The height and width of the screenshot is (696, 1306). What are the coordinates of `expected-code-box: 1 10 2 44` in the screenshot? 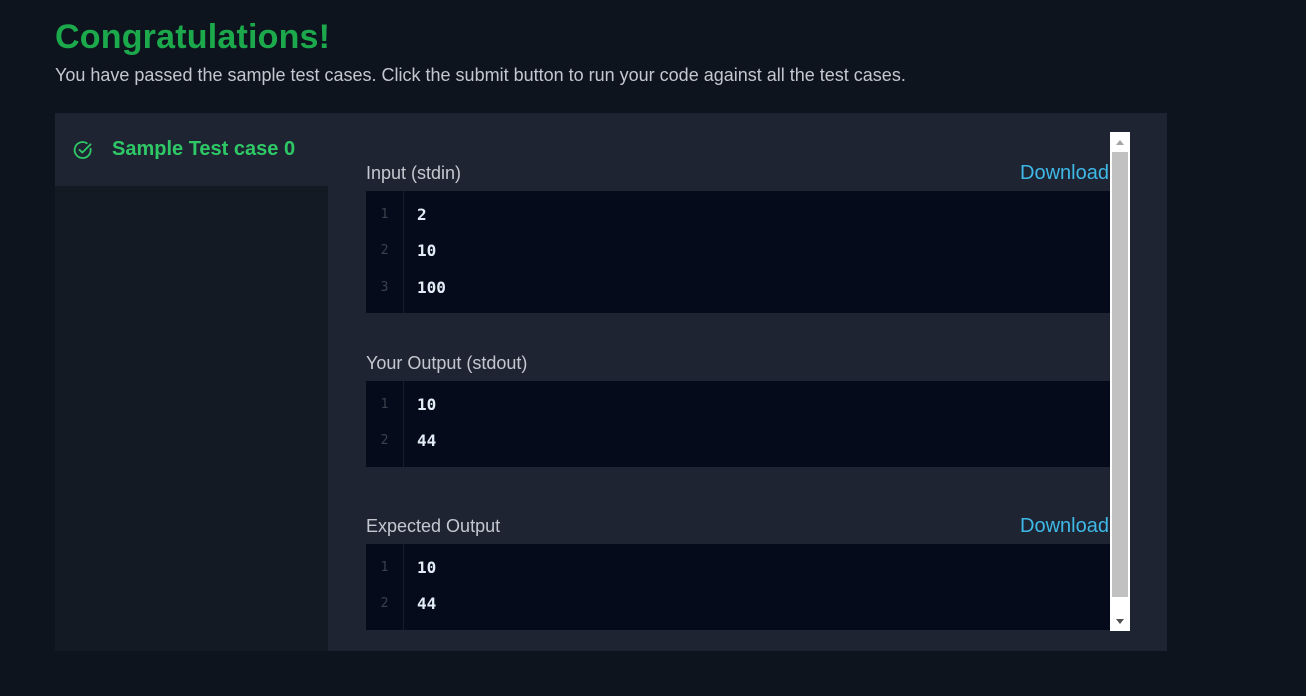 It's located at (738, 587).